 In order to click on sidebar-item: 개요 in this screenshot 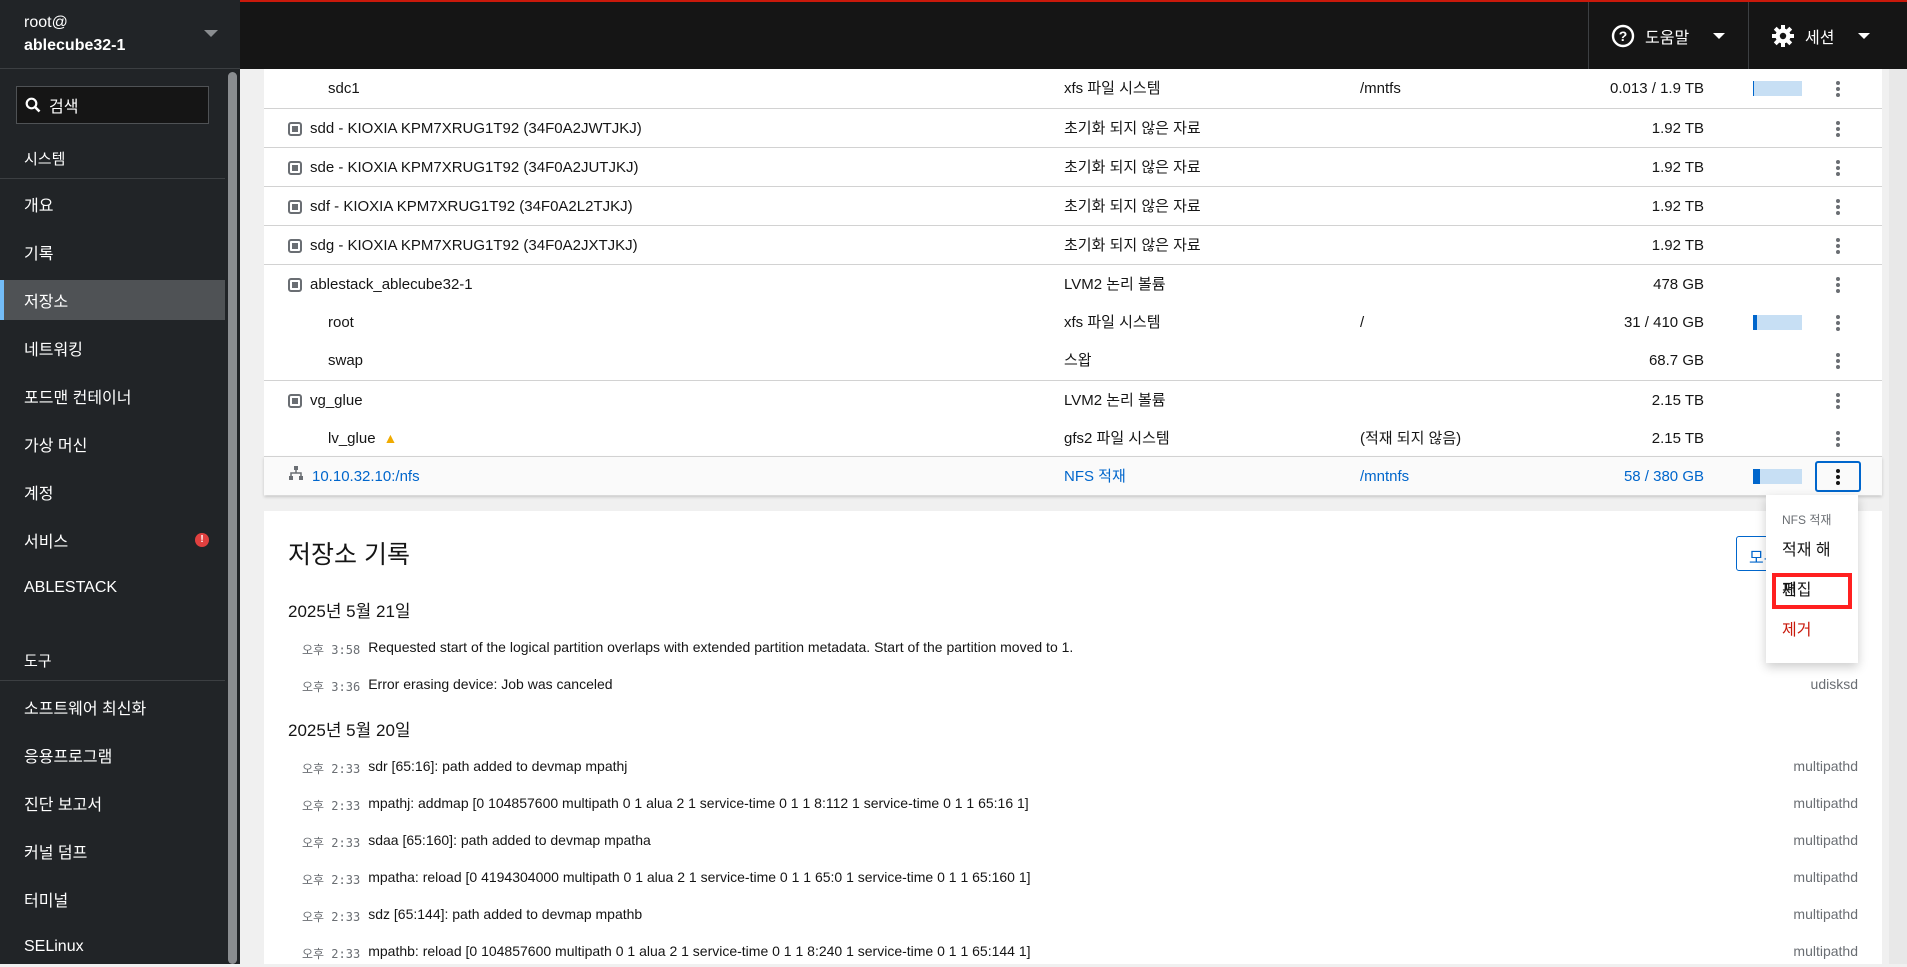, I will do `click(112, 204)`.